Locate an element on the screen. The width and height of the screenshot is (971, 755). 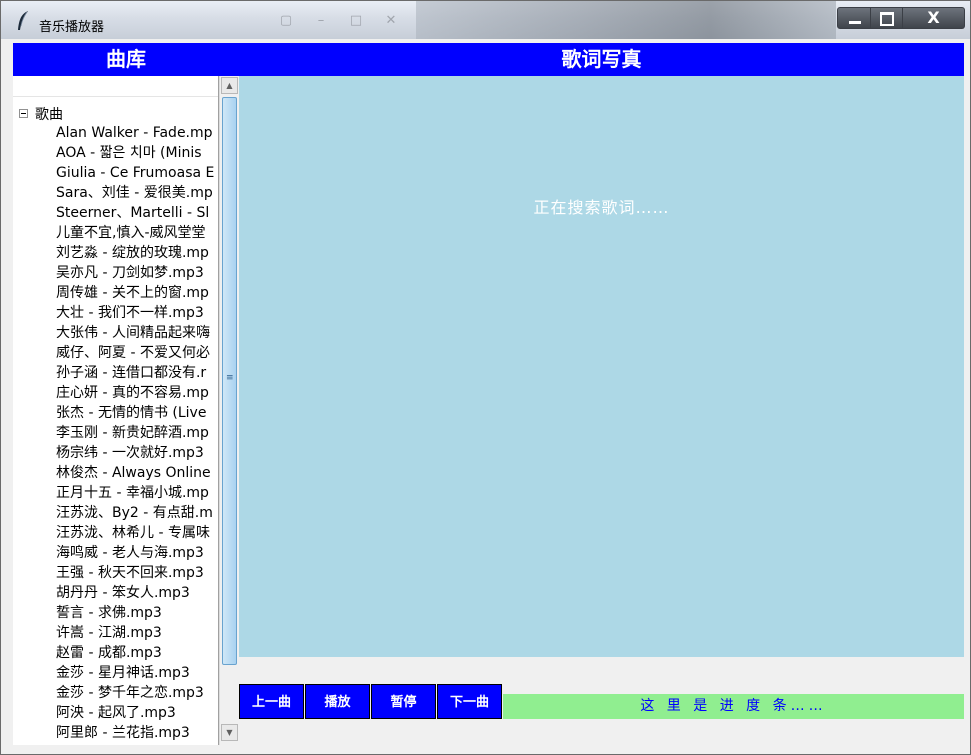
song-item: 许嵩 - 江湖.mp3 is located at coordinates (135, 633).